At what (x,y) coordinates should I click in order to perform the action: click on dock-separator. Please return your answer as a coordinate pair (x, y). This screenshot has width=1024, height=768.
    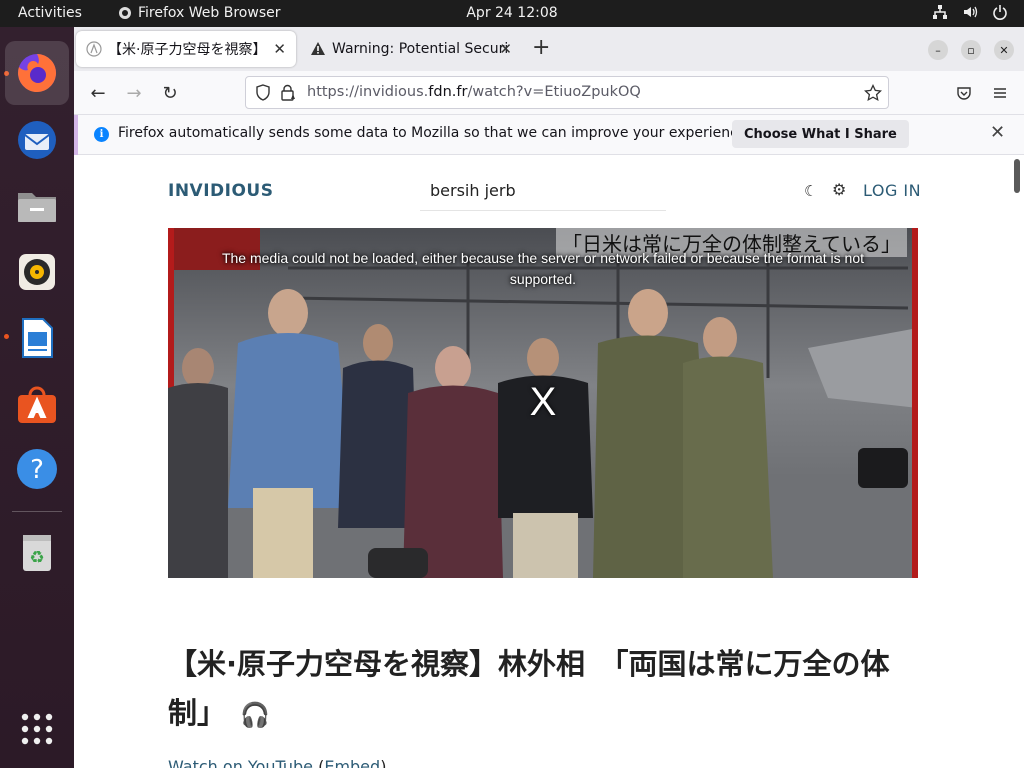
    Looking at the image, I should click on (37, 511).